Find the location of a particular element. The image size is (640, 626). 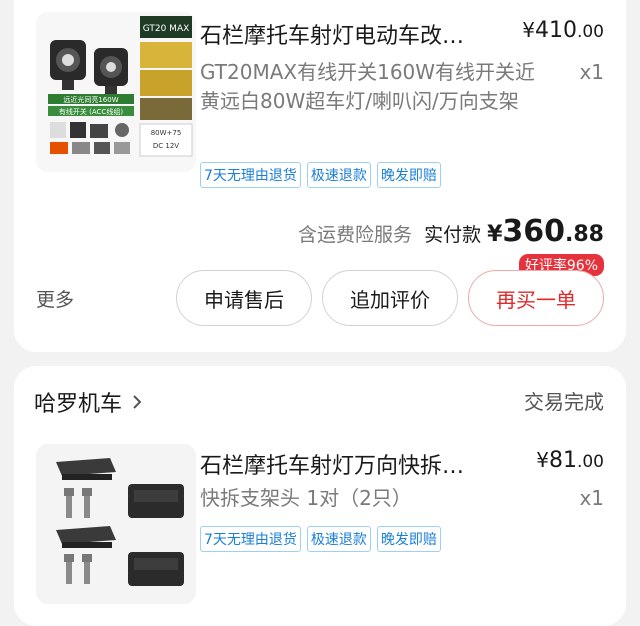

insurance-service-text: 含运费险服务 is located at coordinates (355, 235).